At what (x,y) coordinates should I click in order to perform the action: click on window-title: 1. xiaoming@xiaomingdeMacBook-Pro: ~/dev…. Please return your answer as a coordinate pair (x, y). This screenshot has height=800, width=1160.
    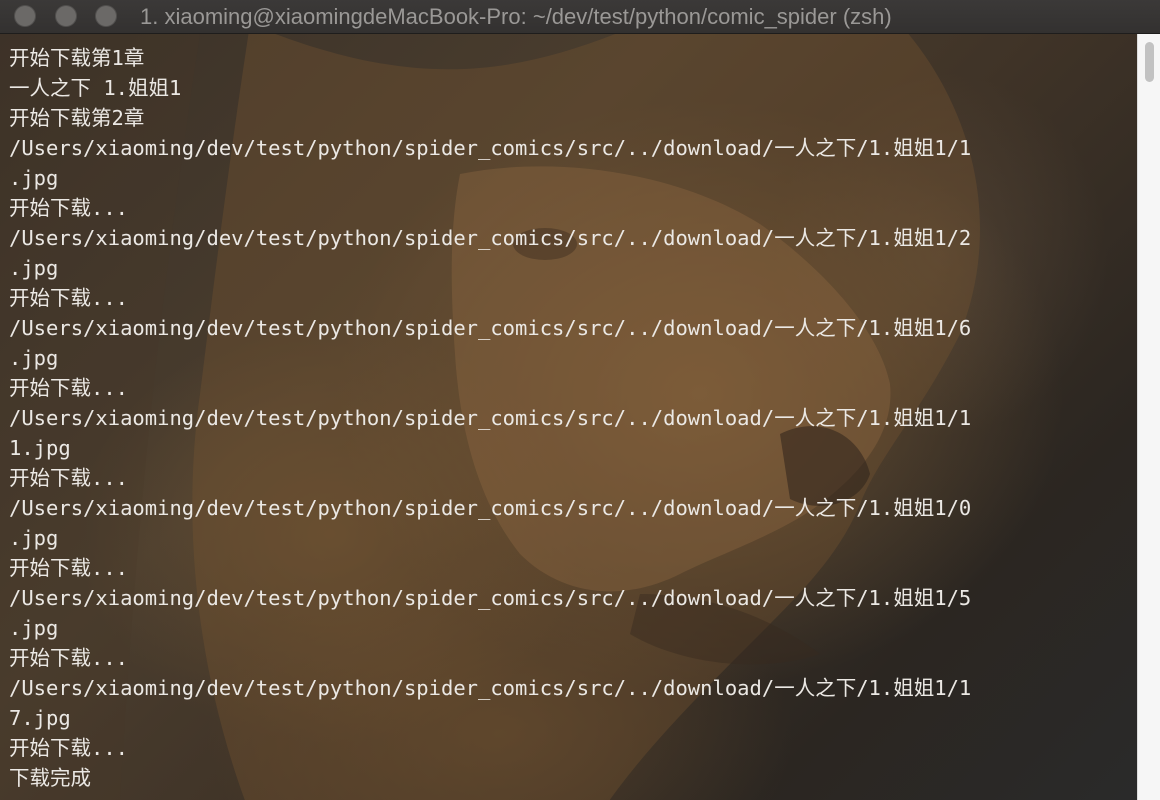
    Looking at the image, I should click on (516, 16).